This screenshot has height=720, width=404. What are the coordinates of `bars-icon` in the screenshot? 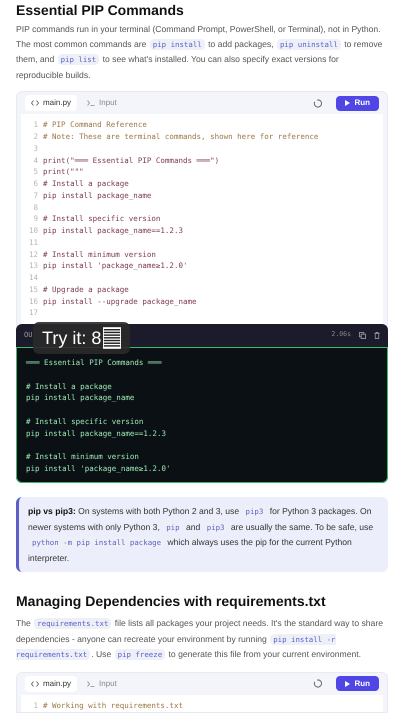 It's located at (112, 337).